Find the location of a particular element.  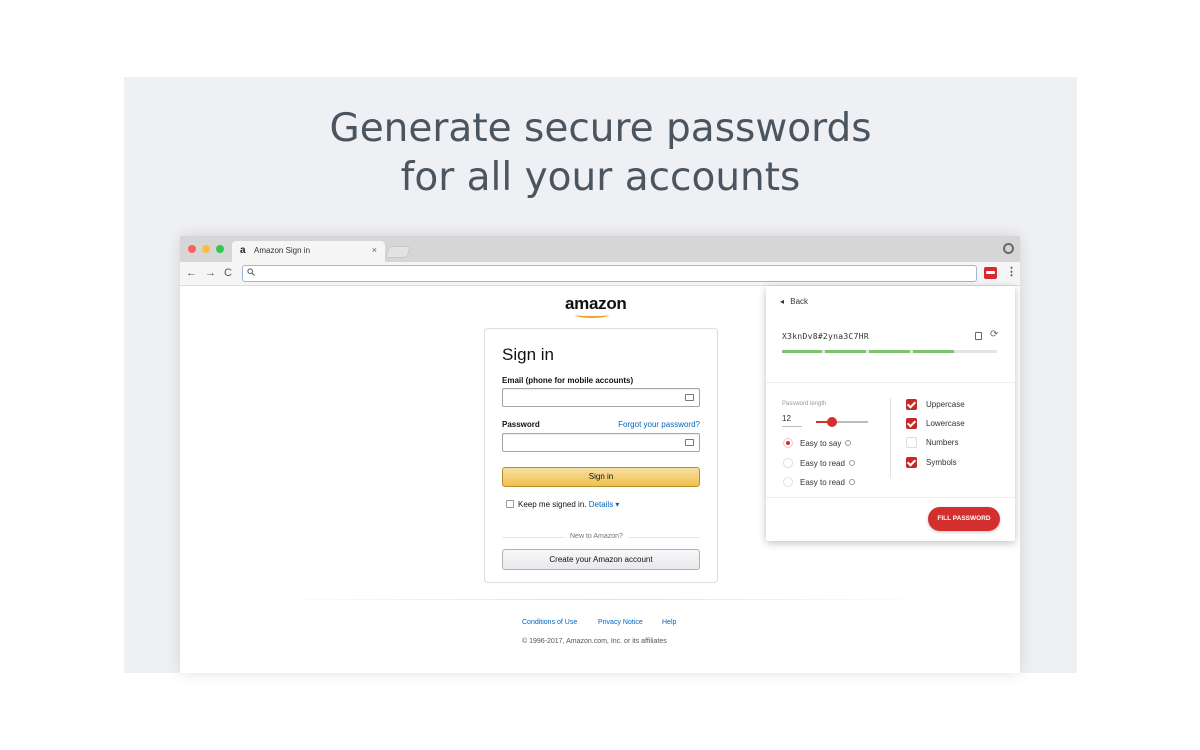

password-length-slider is located at coordinates (842, 422).